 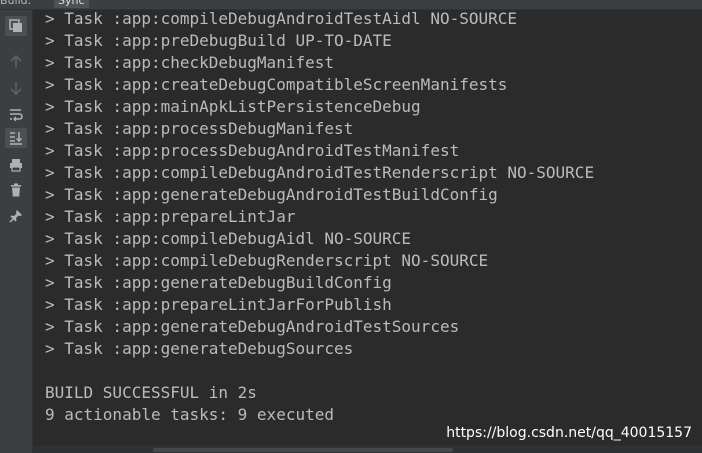 What do you see at coordinates (218, 282) in the screenshot?
I see `console-line: > Task :app:generateDebugBuildConfig` at bounding box center [218, 282].